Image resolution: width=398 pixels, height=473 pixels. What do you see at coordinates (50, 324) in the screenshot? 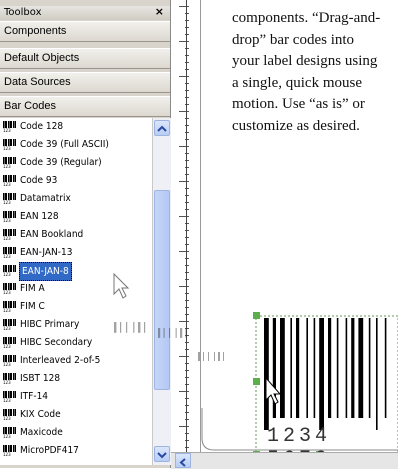
I see `list-item-label: HIBC Primary` at bounding box center [50, 324].